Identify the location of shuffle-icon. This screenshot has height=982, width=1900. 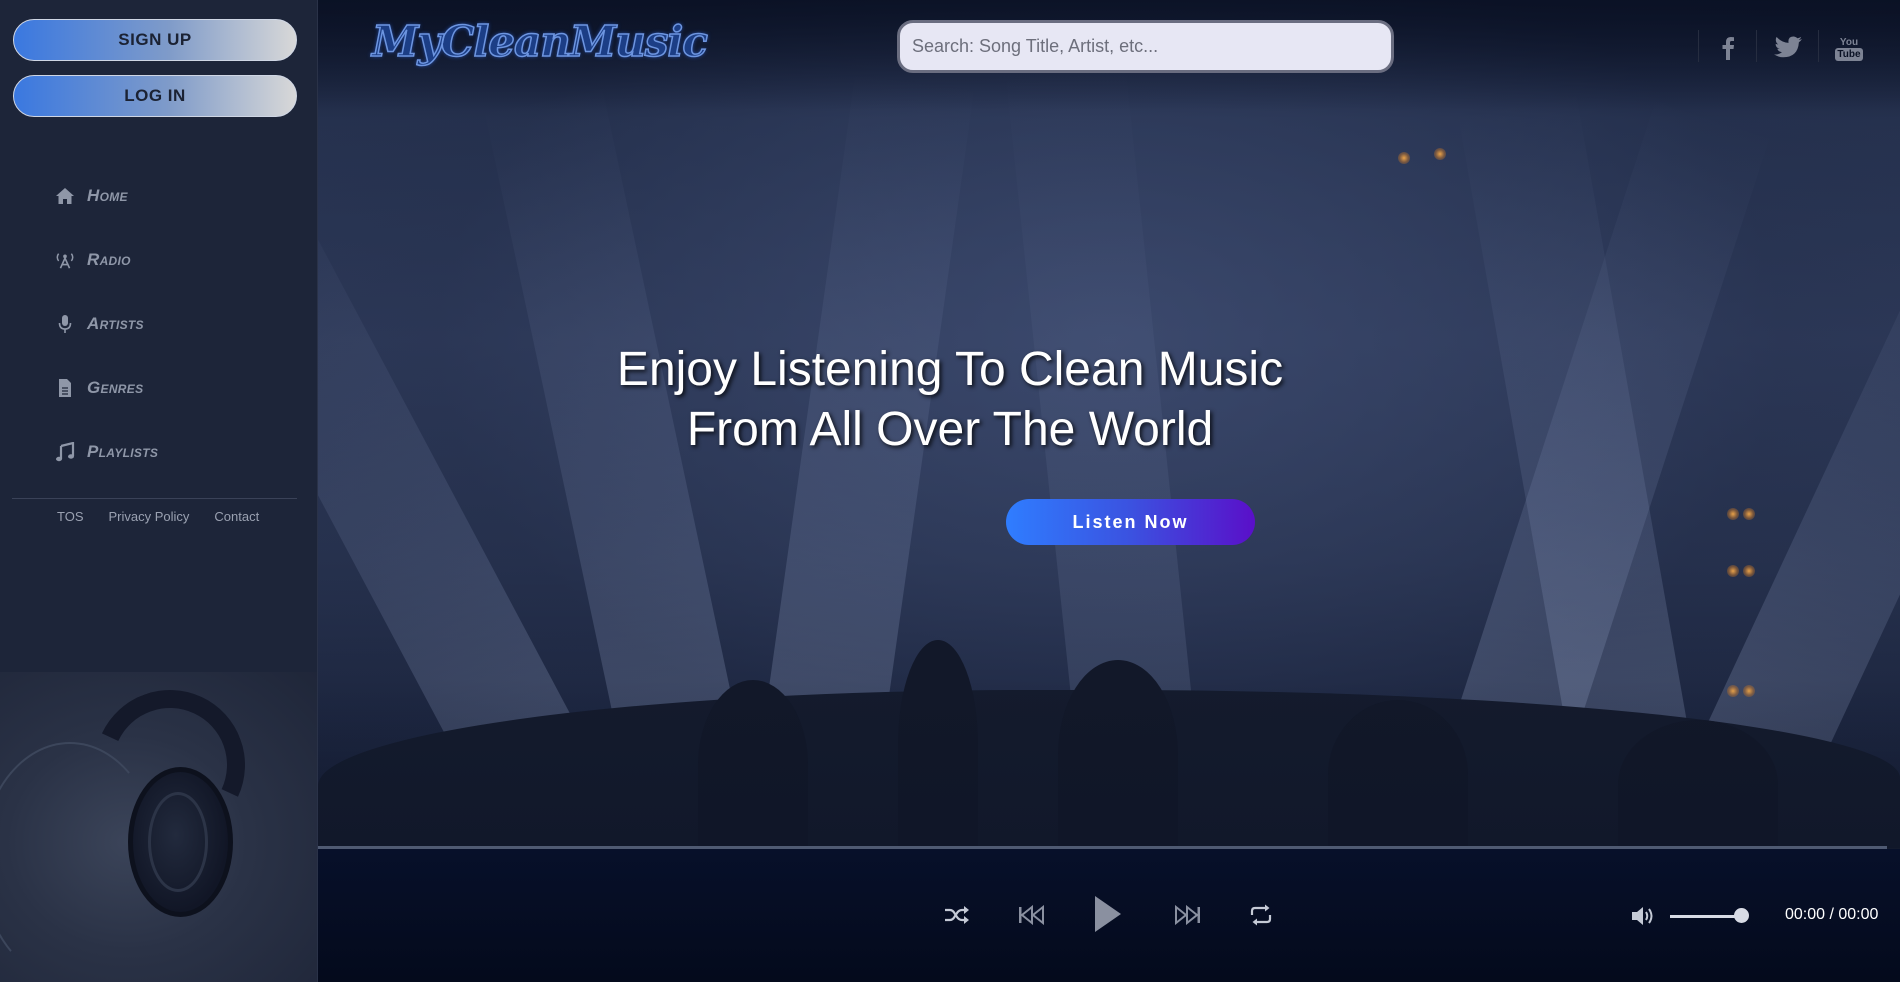
(957, 915).